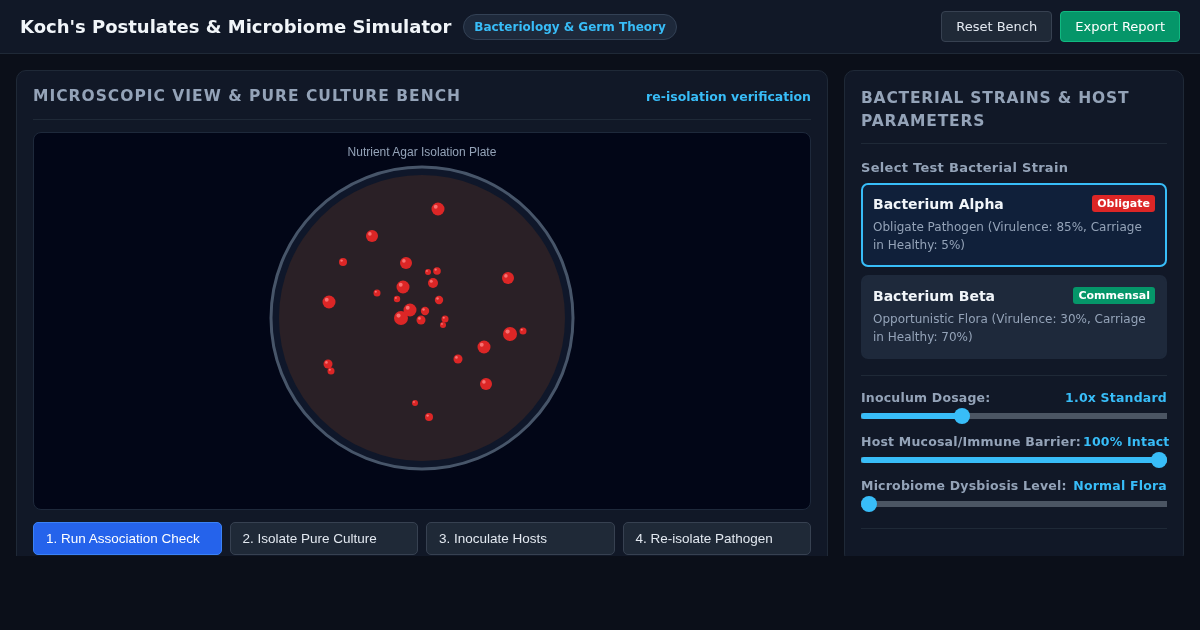  What do you see at coordinates (934, 295) in the screenshot?
I see `strain-name: Bacterium Beta` at bounding box center [934, 295].